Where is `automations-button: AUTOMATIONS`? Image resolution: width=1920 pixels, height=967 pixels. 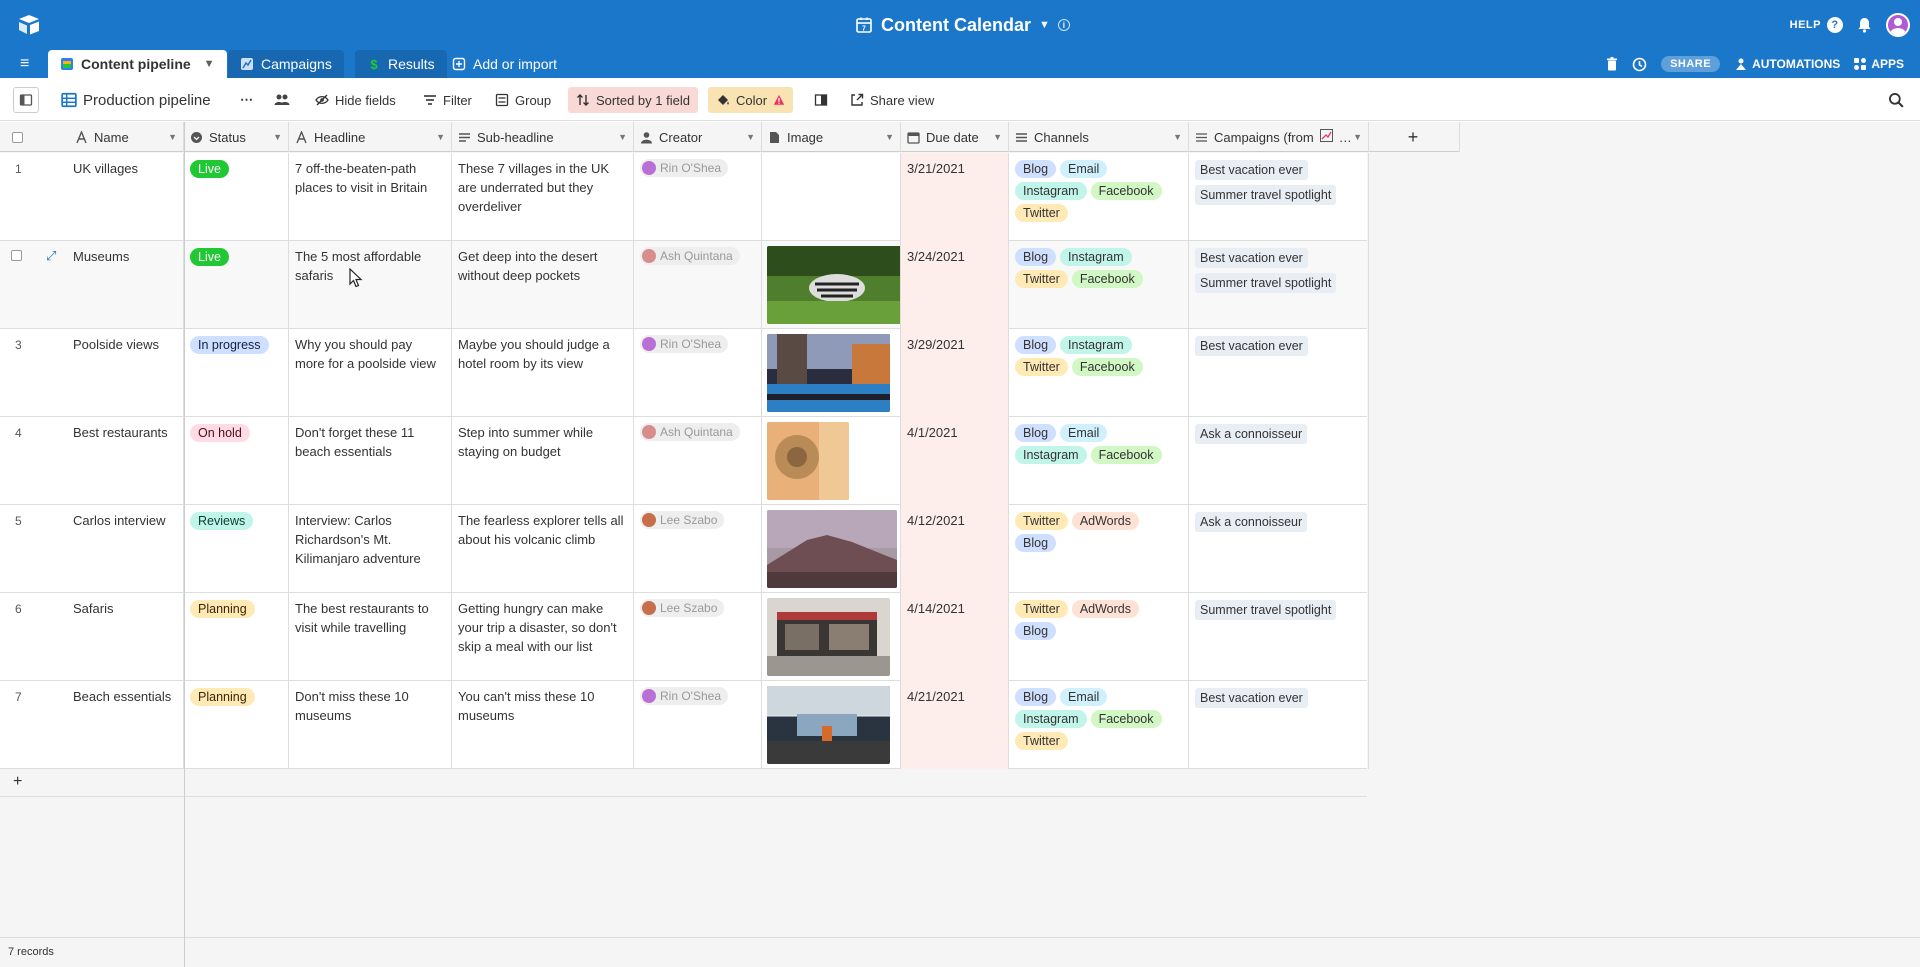 automations-button: AUTOMATIONS is located at coordinates (1787, 64).